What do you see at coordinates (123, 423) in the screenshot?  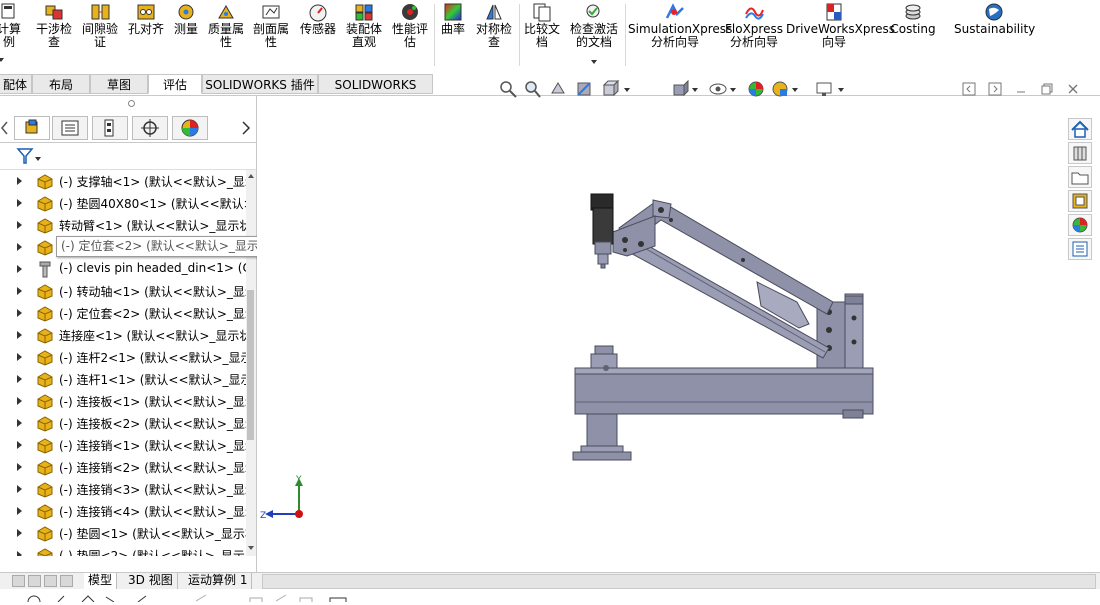 I see `tree-item: (-) 连接板<2> (默认<<默认>_显示` at bounding box center [123, 423].